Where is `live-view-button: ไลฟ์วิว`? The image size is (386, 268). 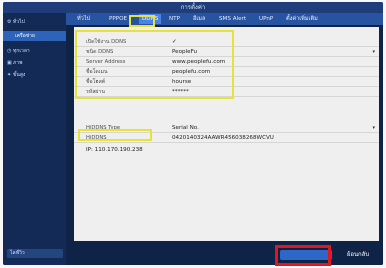 live-view-button: ไลฟ์วิว is located at coordinates (35, 253).